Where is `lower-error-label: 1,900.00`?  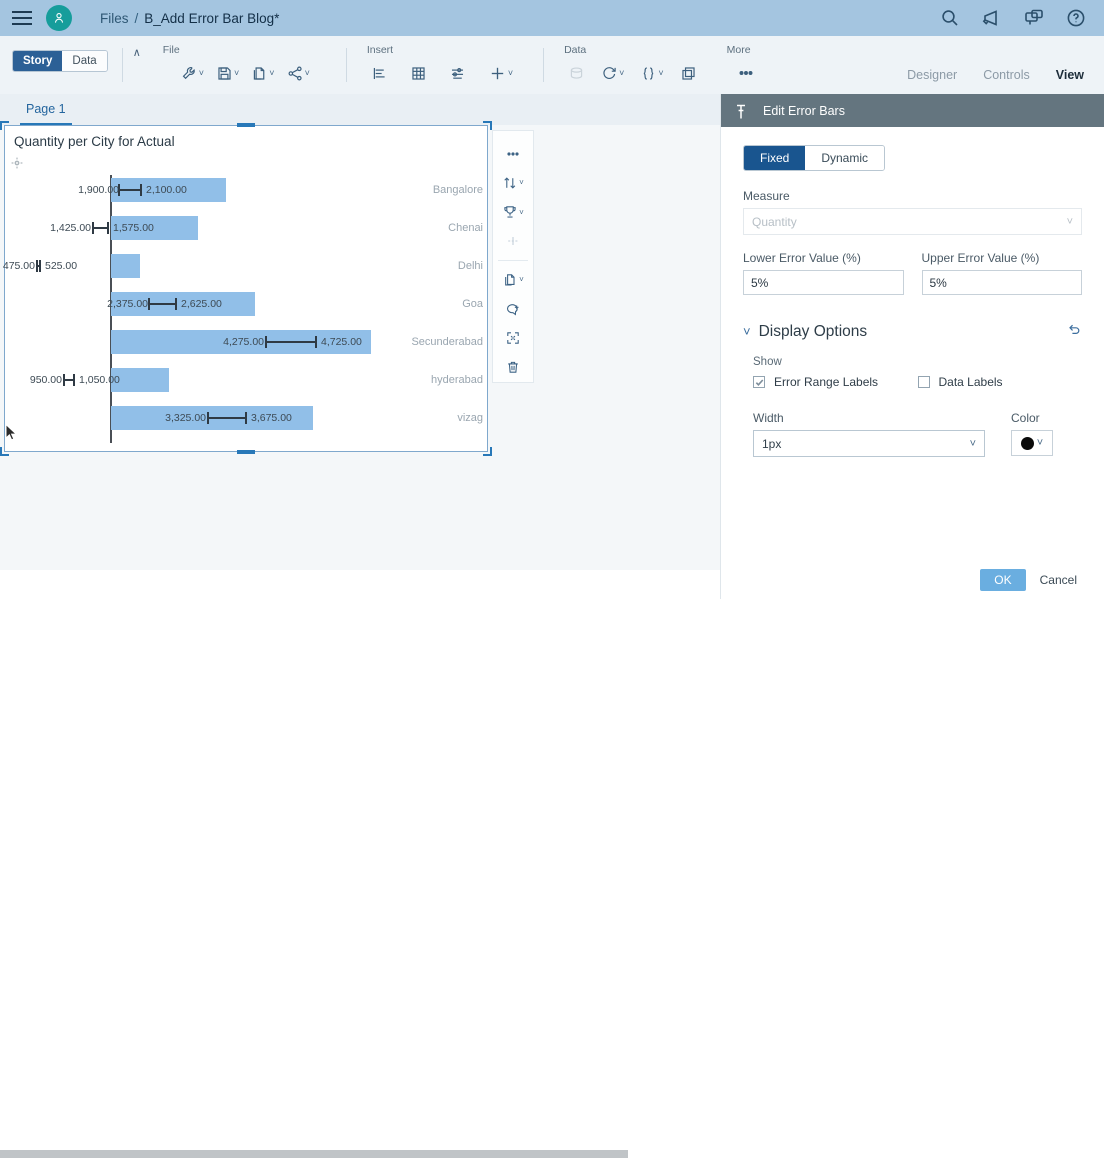
lower-error-label: 1,900.00 is located at coordinates (100, 190).